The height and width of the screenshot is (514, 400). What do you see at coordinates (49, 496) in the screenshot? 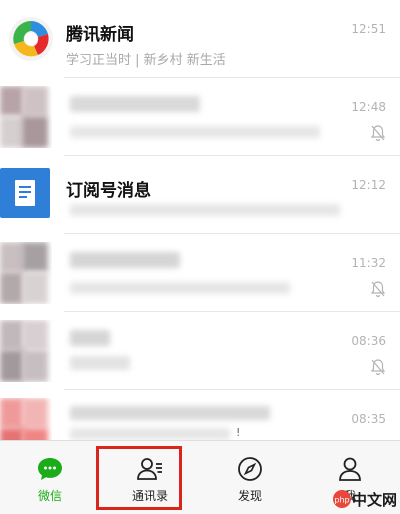
I see `tab-label: 微信` at bounding box center [49, 496].